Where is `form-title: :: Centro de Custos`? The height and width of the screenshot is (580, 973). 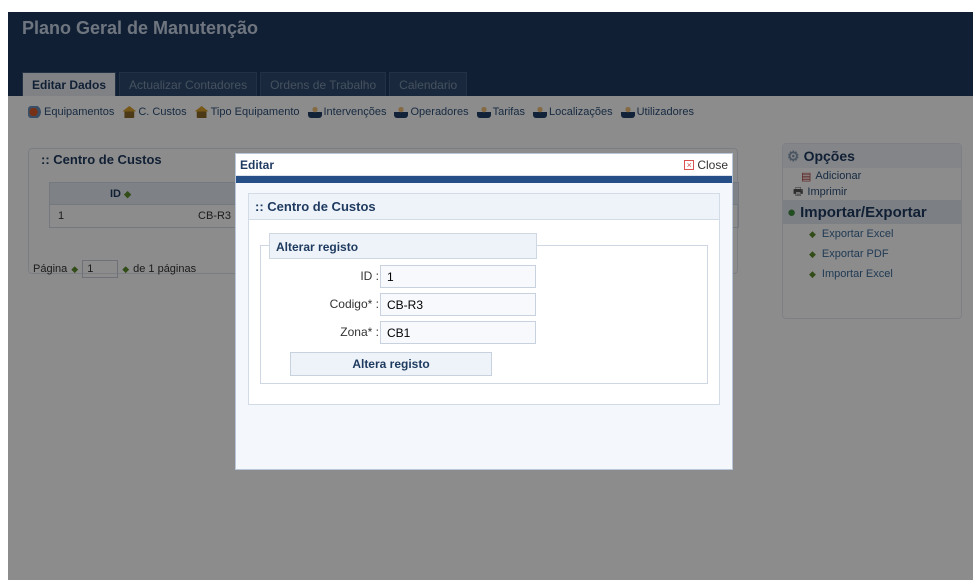
form-title: :: Centro de Custos is located at coordinates (484, 207).